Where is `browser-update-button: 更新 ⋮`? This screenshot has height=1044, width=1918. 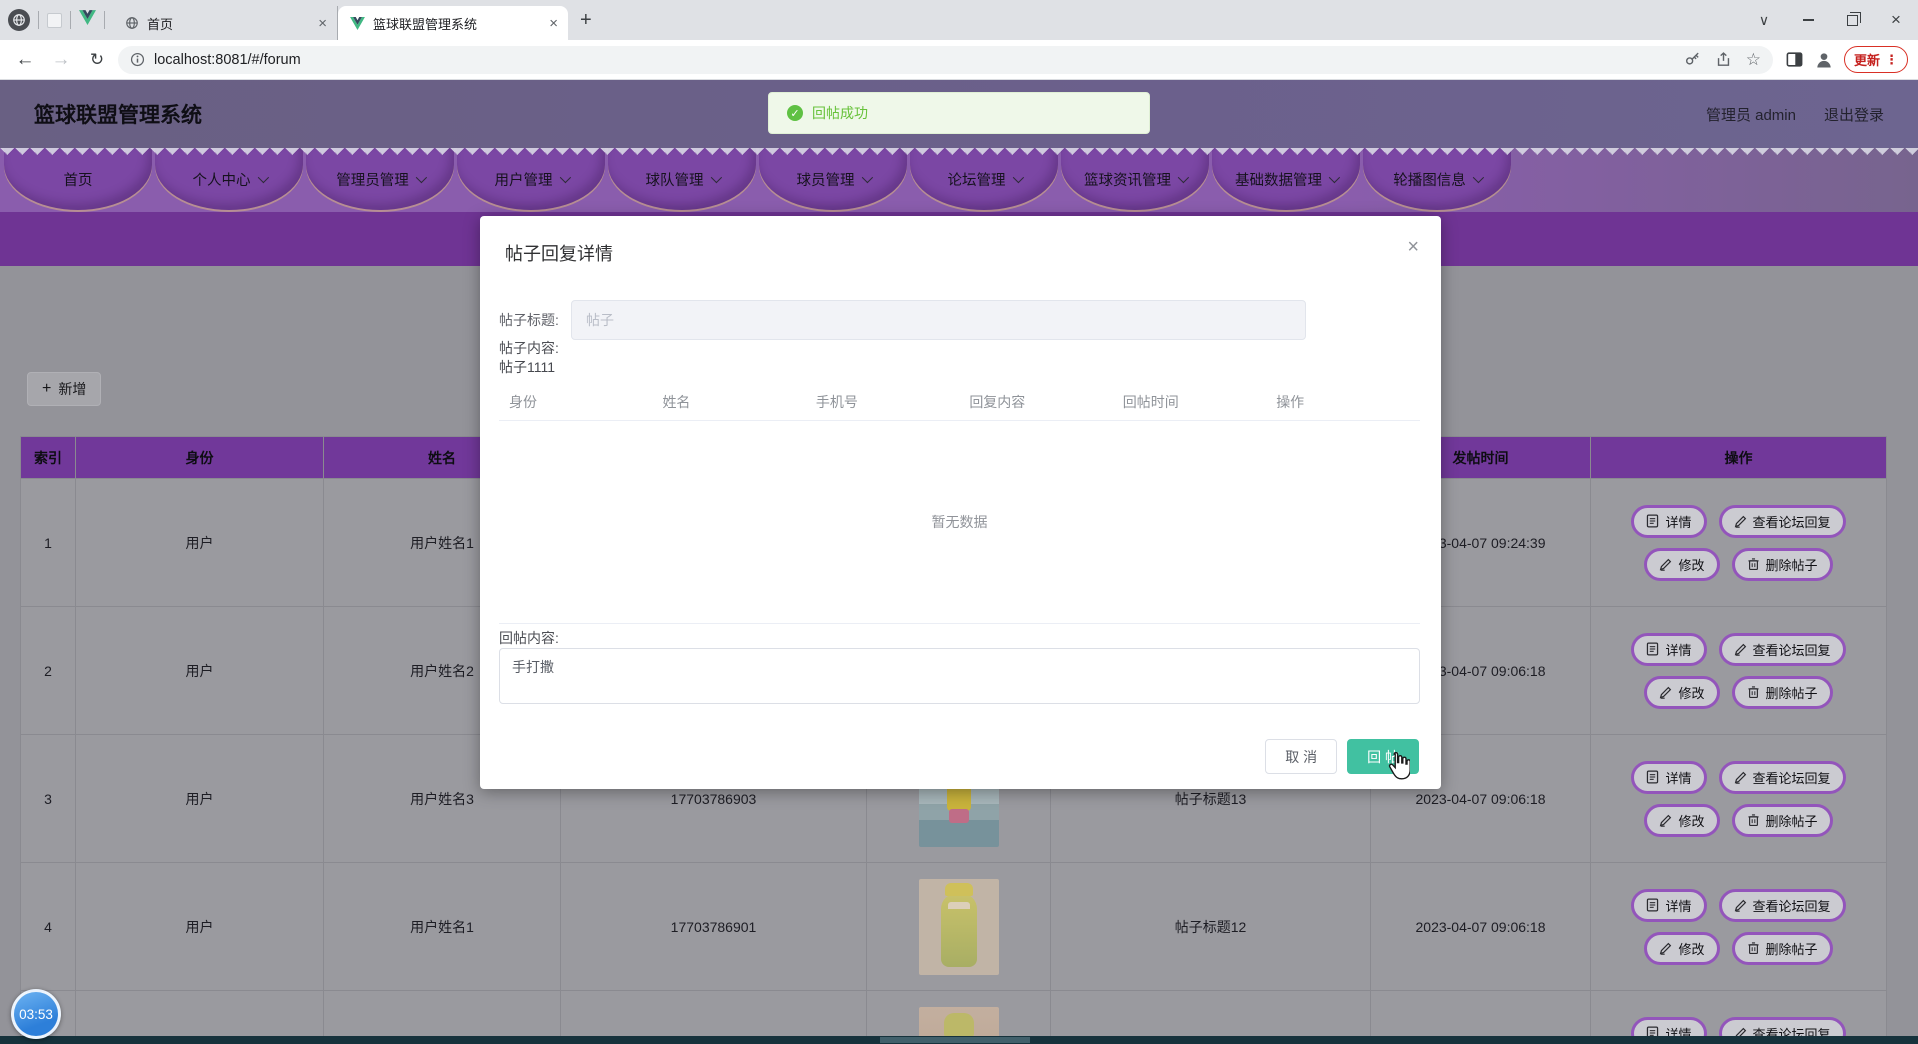 browser-update-button: 更新 ⋮ is located at coordinates (1875, 59).